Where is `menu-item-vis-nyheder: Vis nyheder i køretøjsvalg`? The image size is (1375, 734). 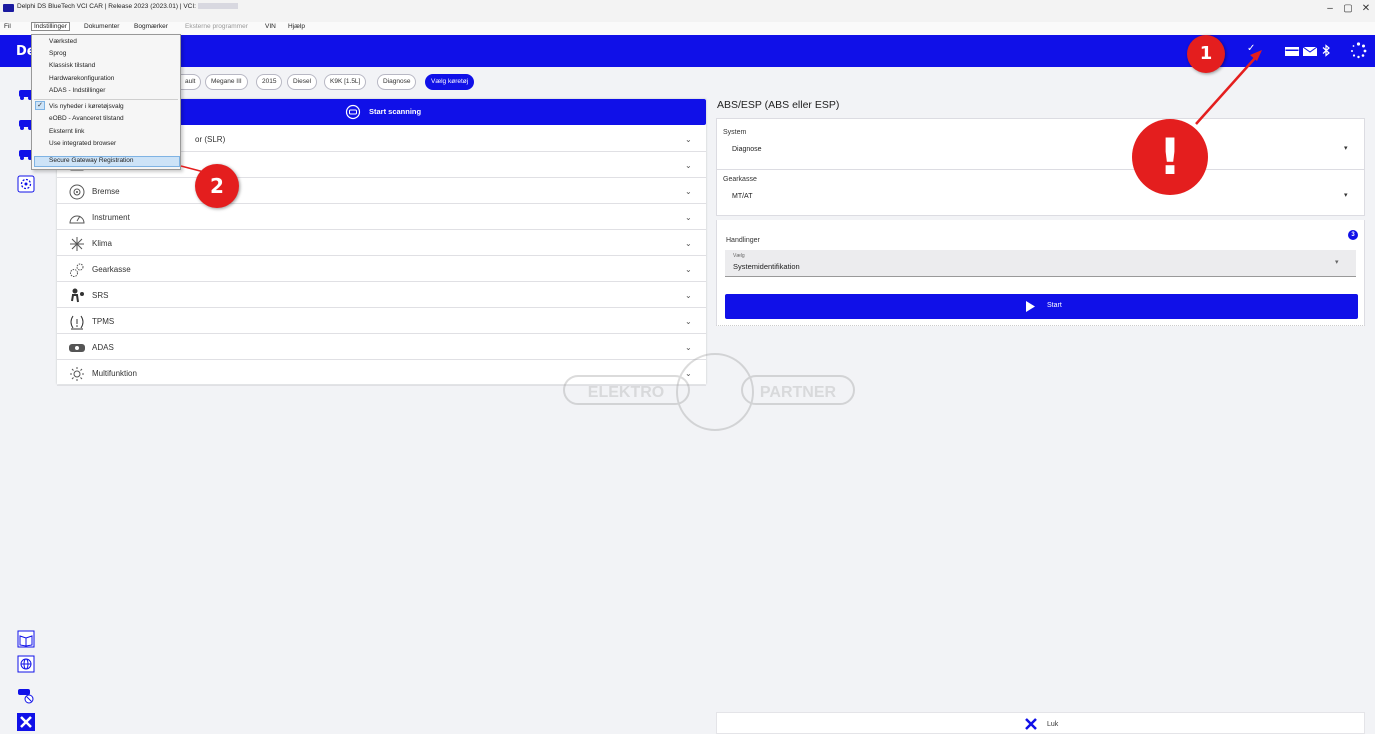
menu-item-vis-nyheder: Vis nyheder i køretøjsvalg is located at coordinates (86, 106).